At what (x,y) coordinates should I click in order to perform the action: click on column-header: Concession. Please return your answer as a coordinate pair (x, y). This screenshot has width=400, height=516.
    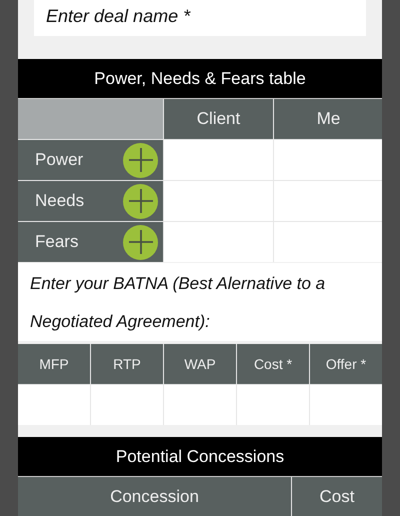
    Looking at the image, I should click on (154, 496).